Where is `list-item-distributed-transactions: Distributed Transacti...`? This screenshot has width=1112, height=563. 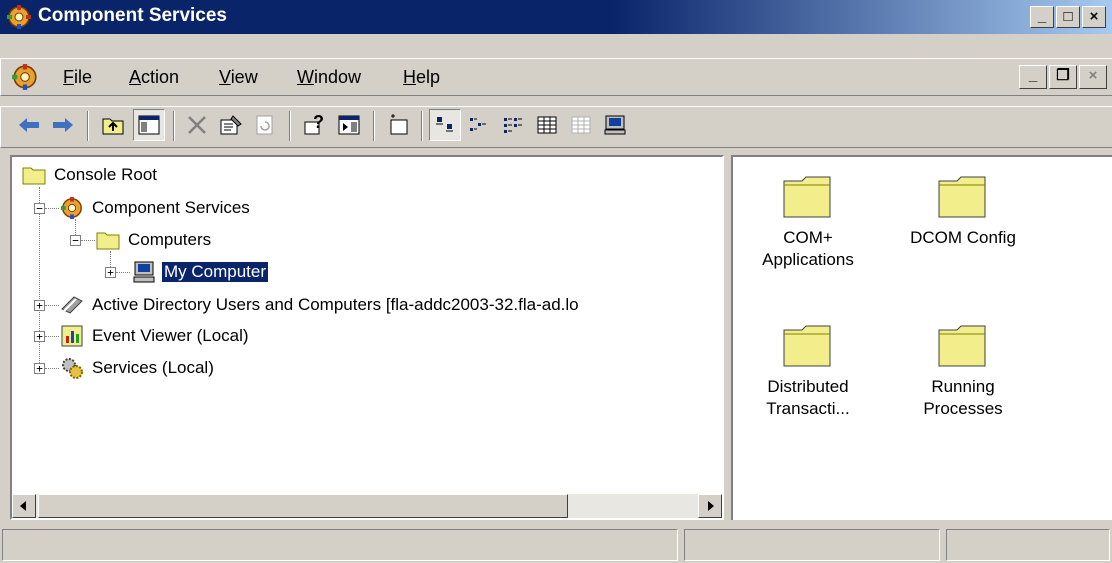
list-item-distributed-transactions: Distributed Transacti... is located at coordinates (808, 371).